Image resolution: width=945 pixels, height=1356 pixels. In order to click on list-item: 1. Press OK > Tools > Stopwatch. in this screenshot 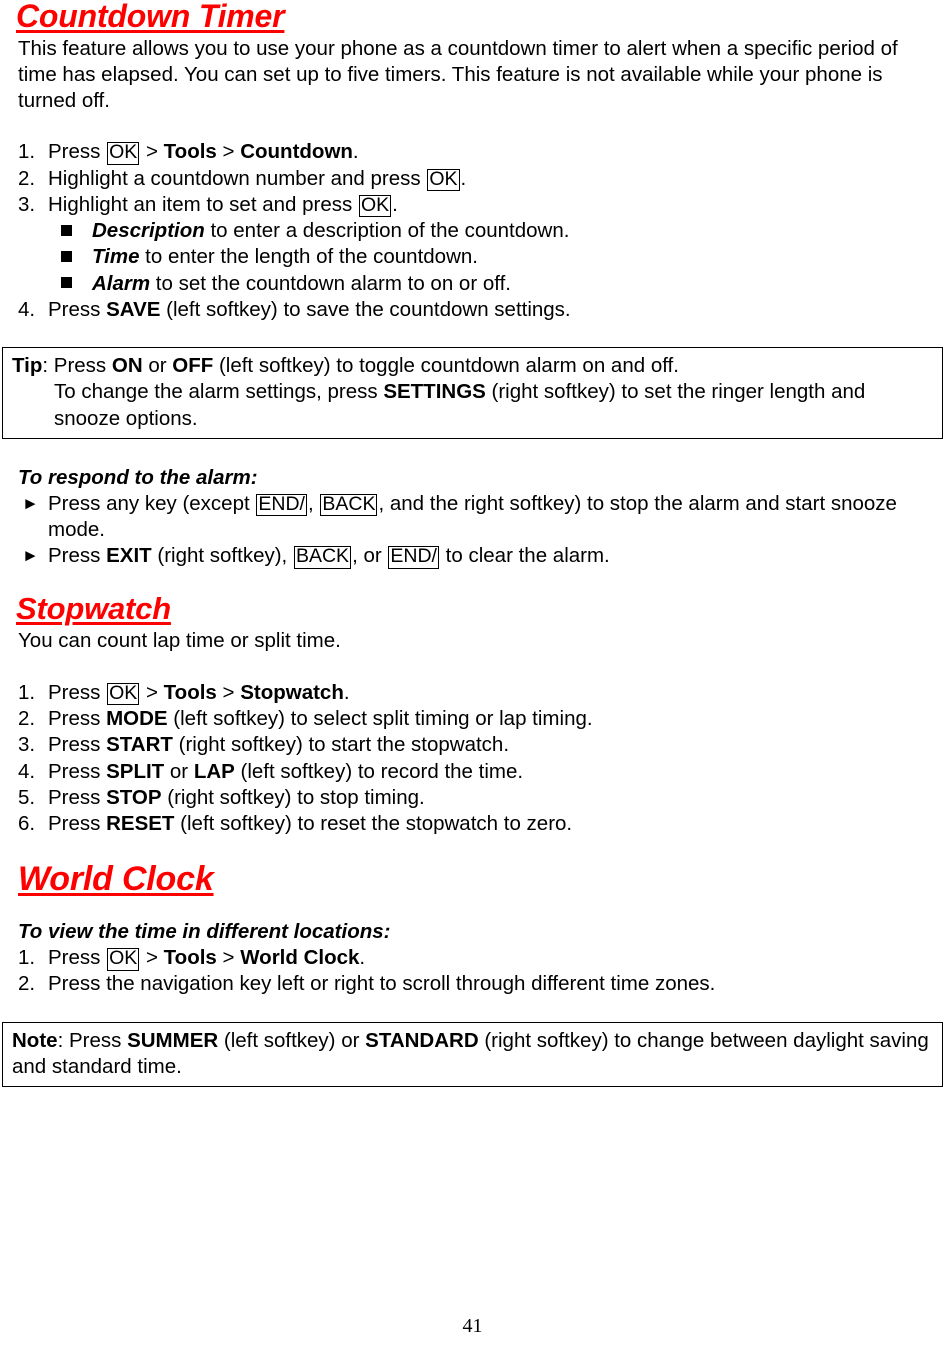, I will do `click(472, 693)`.